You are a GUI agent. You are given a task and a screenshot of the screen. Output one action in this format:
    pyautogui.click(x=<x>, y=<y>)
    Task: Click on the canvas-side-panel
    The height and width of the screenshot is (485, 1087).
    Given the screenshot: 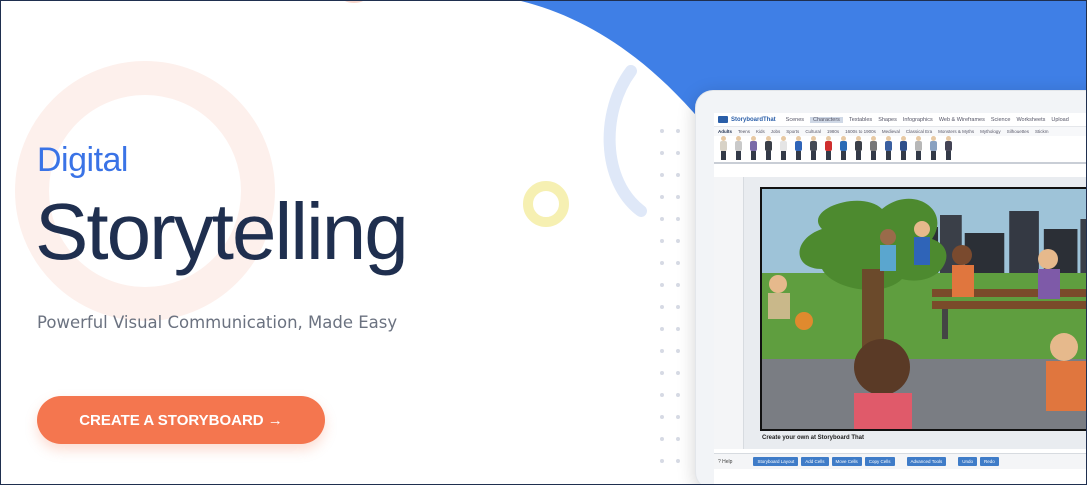 What is the action you would take?
    pyautogui.click(x=729, y=313)
    